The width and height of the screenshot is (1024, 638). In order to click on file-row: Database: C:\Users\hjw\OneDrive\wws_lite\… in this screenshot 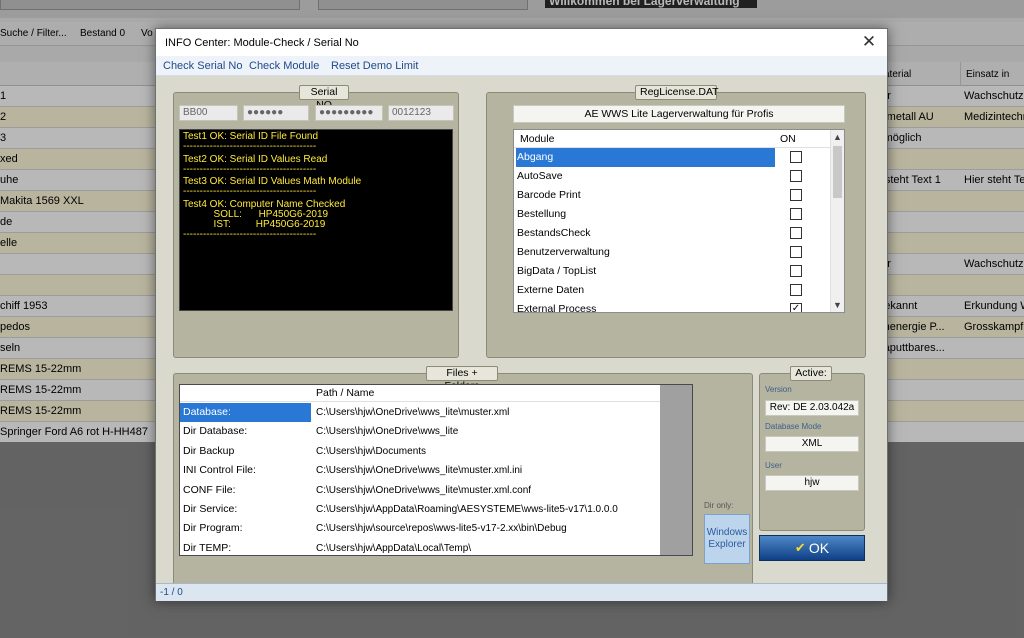, I will do `click(420, 412)`.